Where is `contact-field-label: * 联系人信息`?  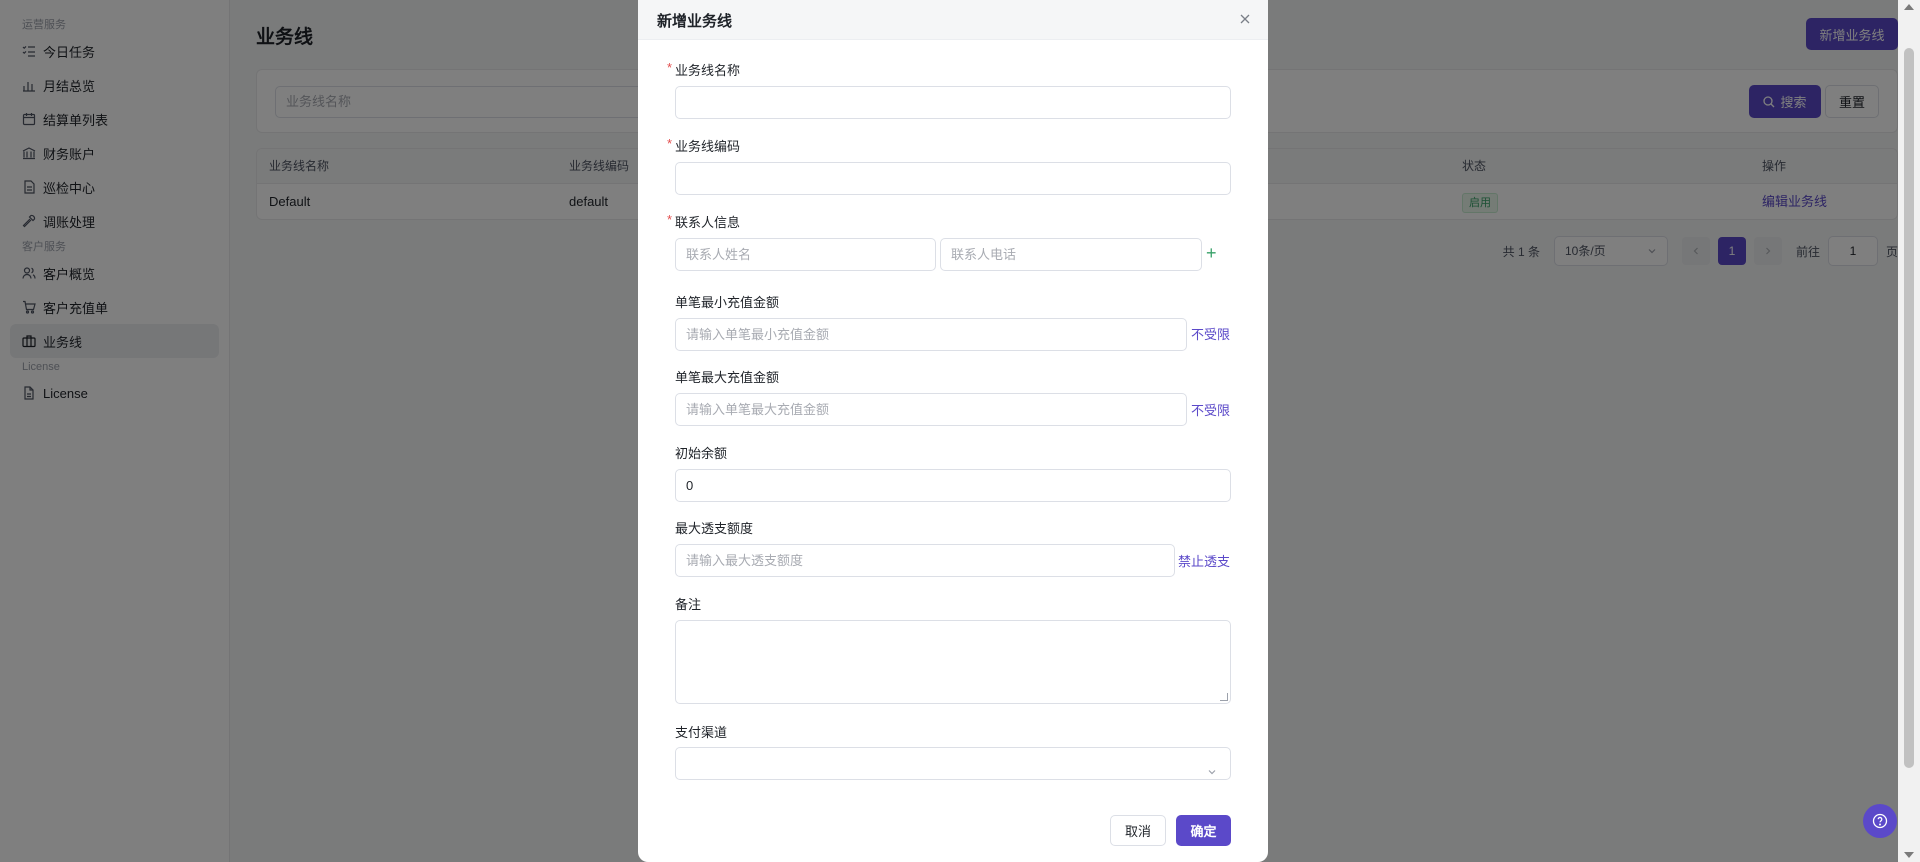 contact-field-label: * 联系人信息 is located at coordinates (704, 221).